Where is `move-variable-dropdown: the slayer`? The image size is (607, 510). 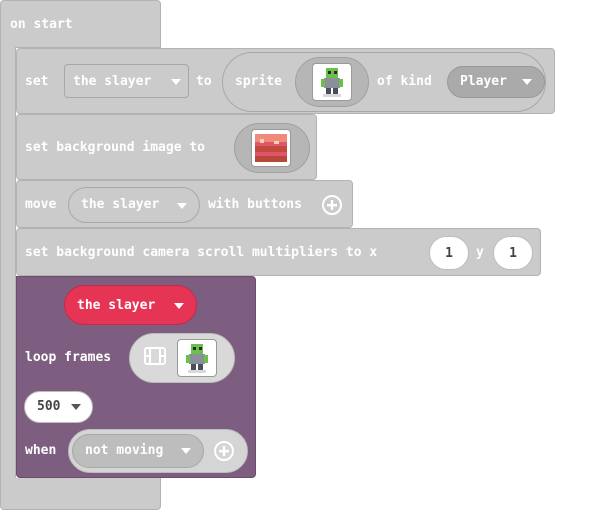
move-variable-dropdown: the slayer is located at coordinates (134, 205).